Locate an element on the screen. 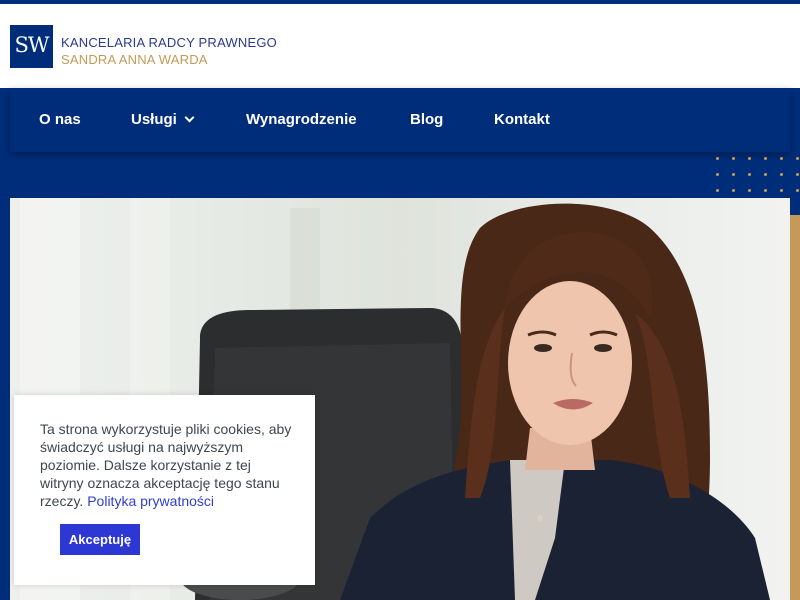  brand-title: KANCELARIA RADCY PRAWNEGO is located at coordinates (169, 42).